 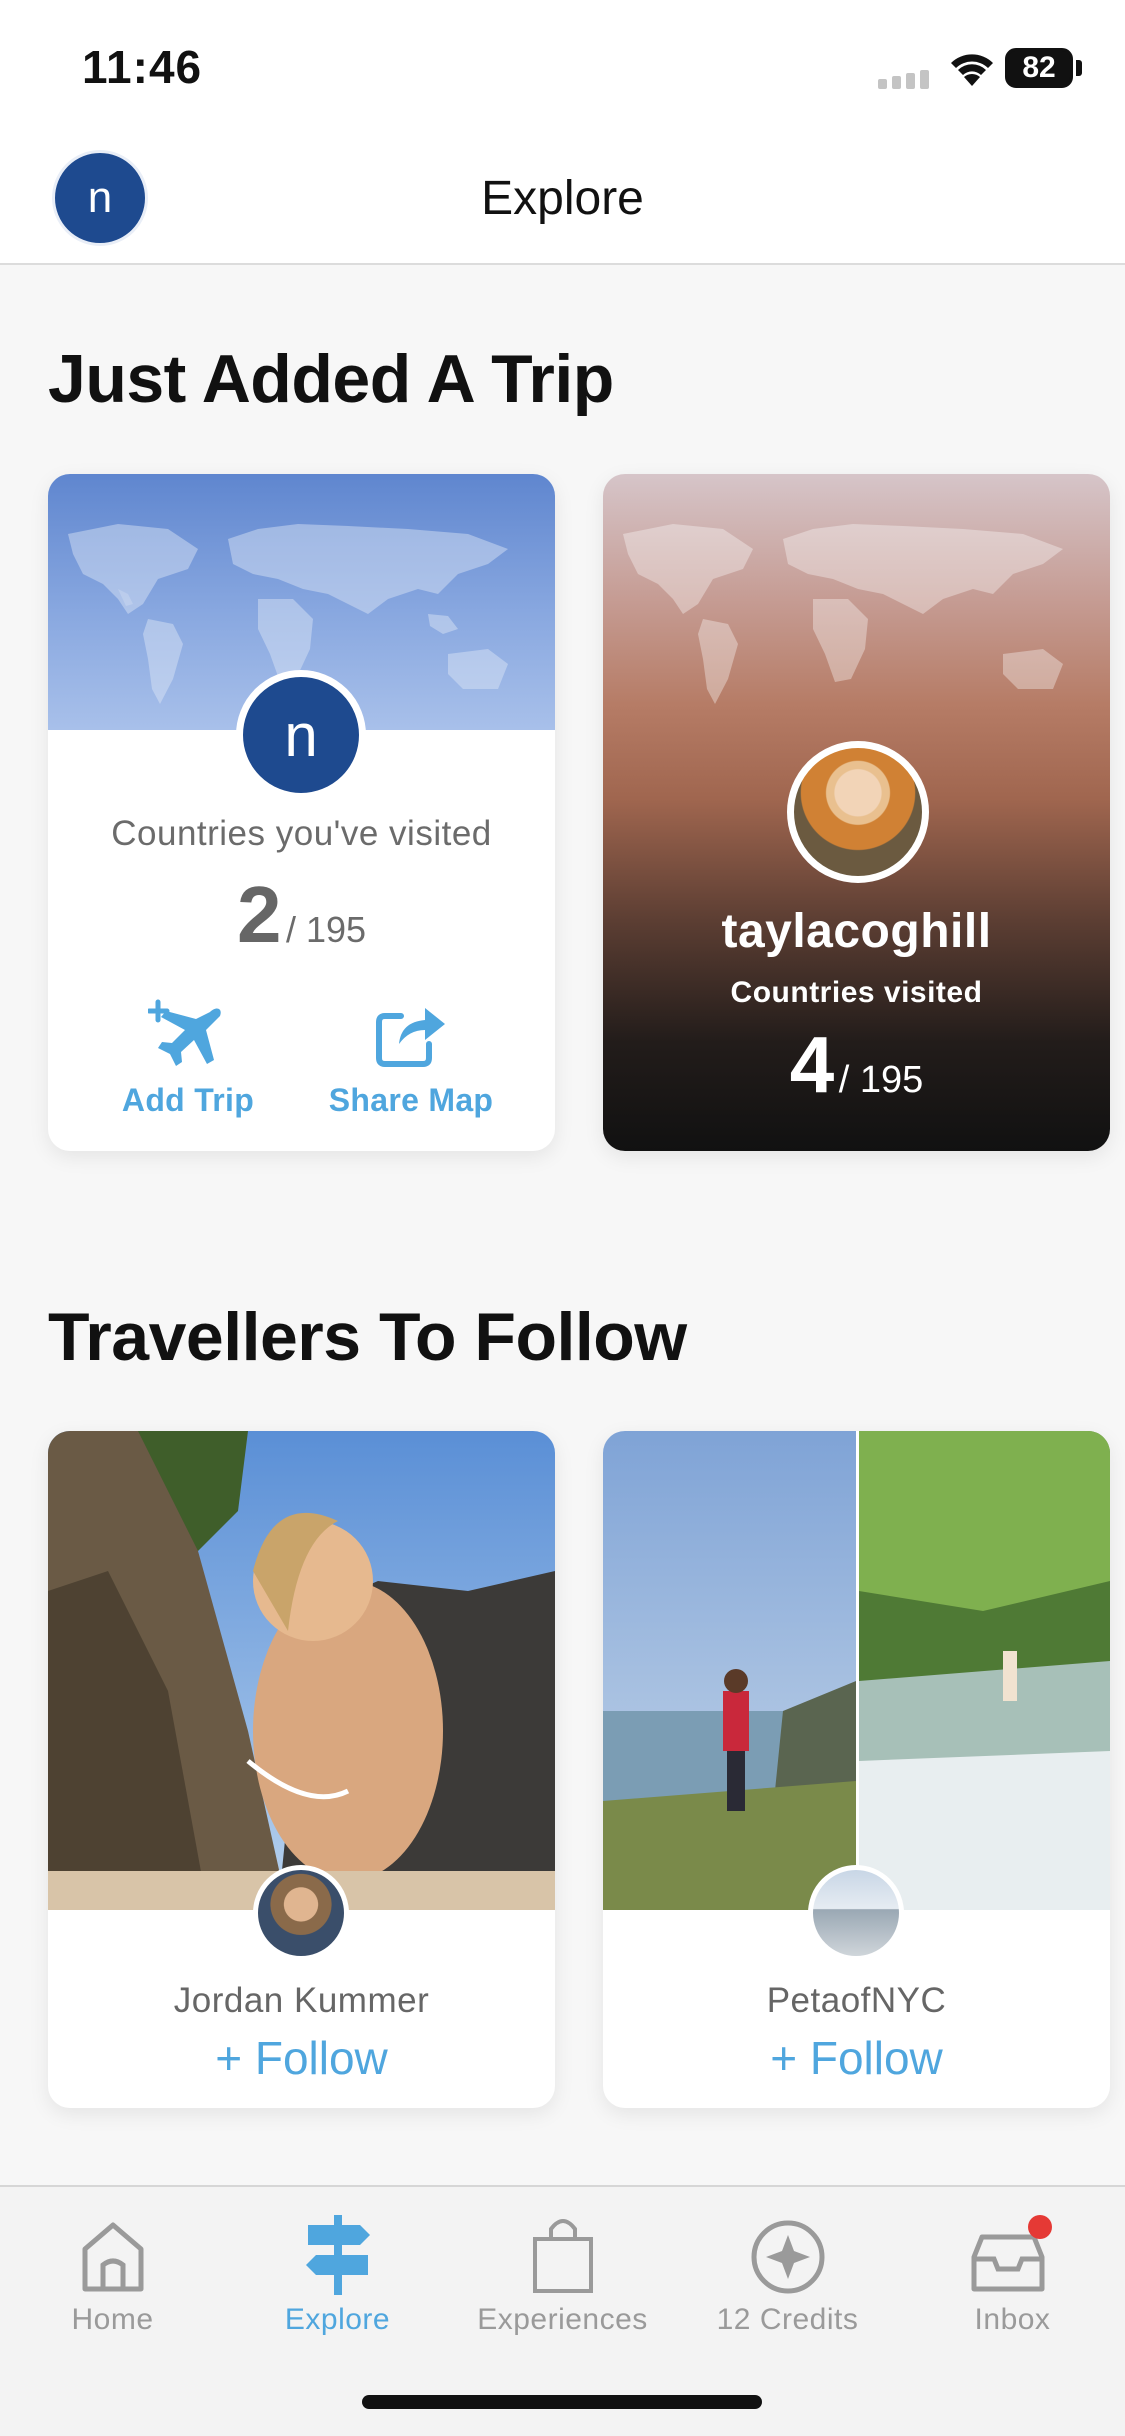 I want to click on compass-icon, so click(x=787, y=2257).